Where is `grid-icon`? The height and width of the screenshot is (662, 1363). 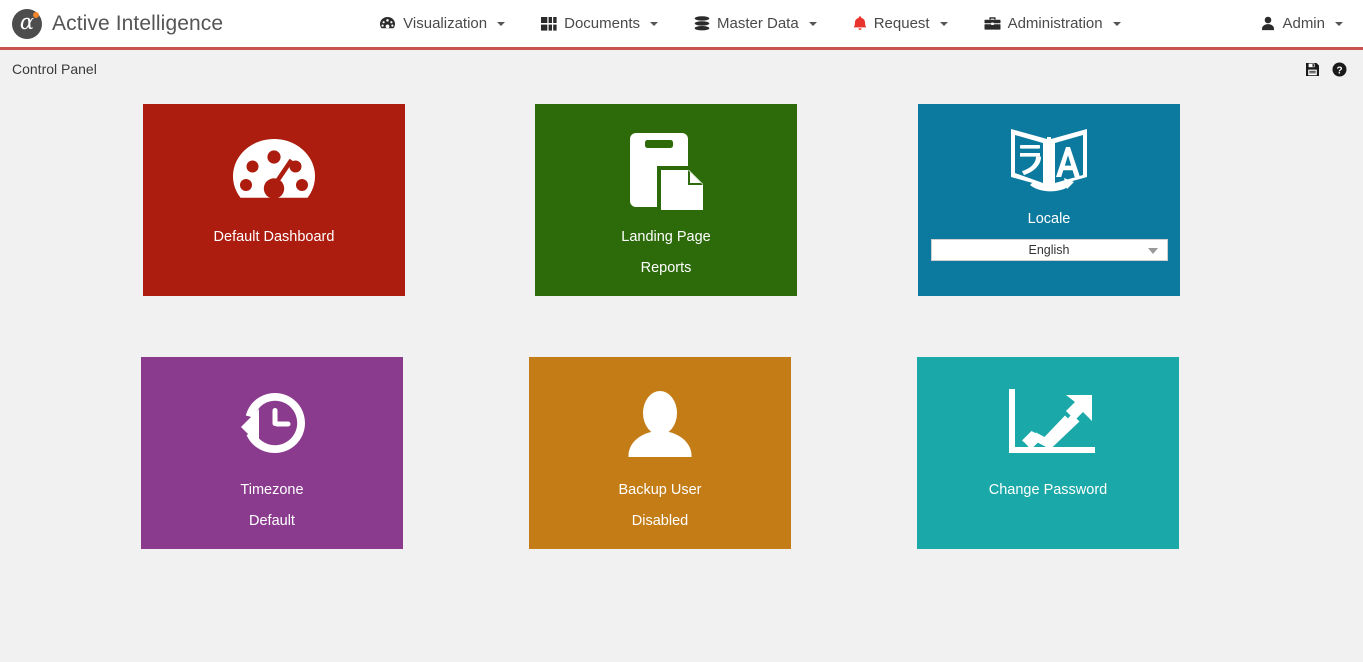 grid-icon is located at coordinates (549, 23).